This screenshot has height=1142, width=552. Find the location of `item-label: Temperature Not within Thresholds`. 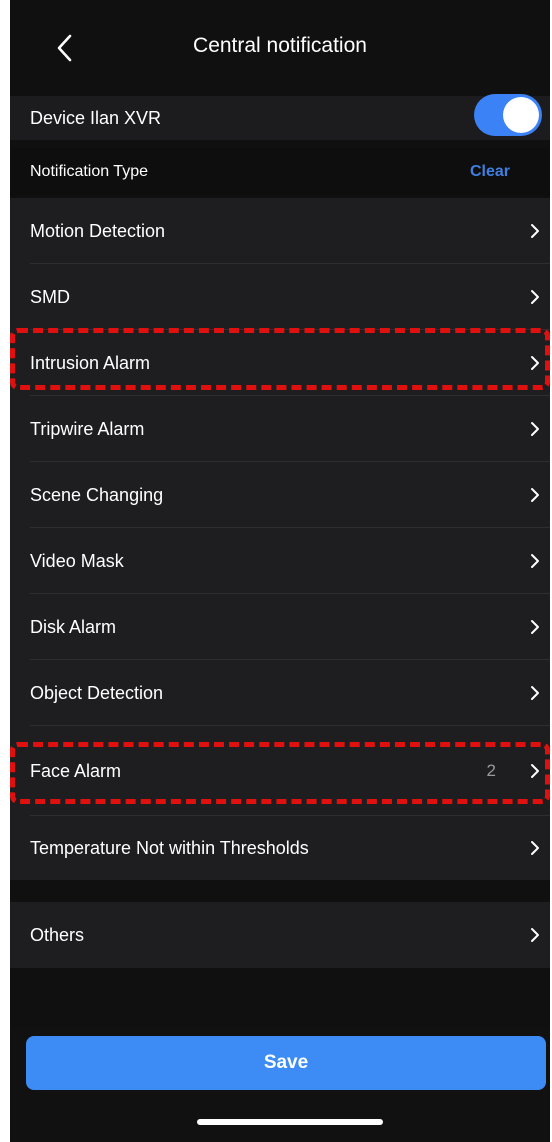

item-label: Temperature Not within Thresholds is located at coordinates (169, 847).